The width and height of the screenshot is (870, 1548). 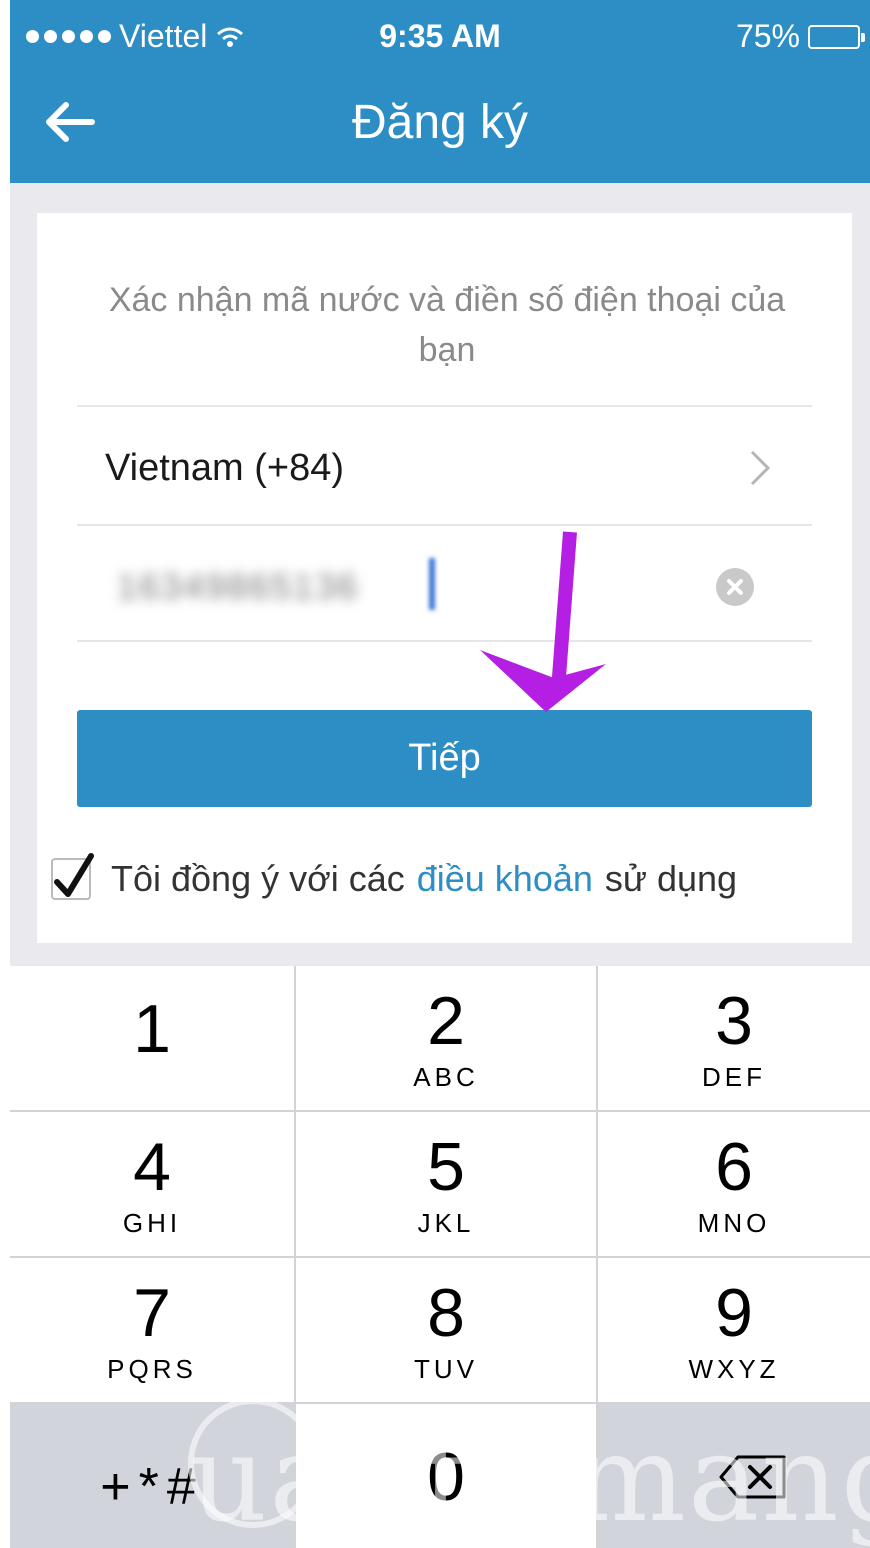 What do you see at coordinates (446, 1077) in the screenshot?
I see `key-letters: ABC` at bounding box center [446, 1077].